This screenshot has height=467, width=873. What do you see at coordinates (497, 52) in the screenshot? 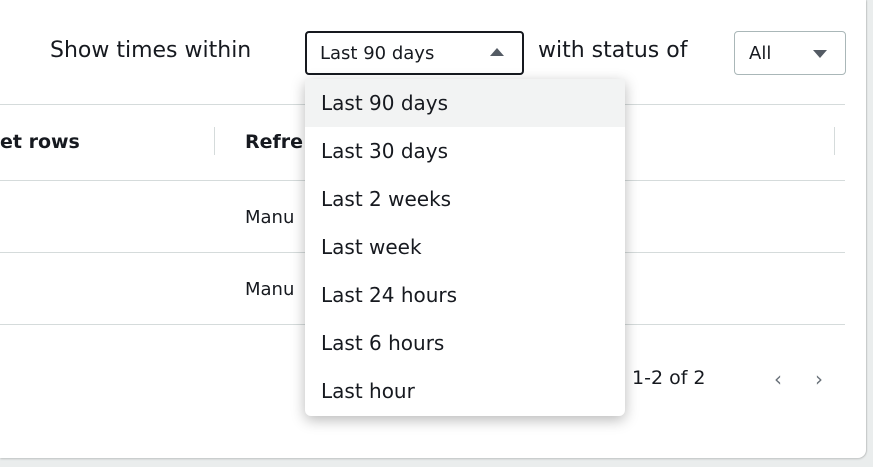
I see `caret-up-icon` at bounding box center [497, 52].